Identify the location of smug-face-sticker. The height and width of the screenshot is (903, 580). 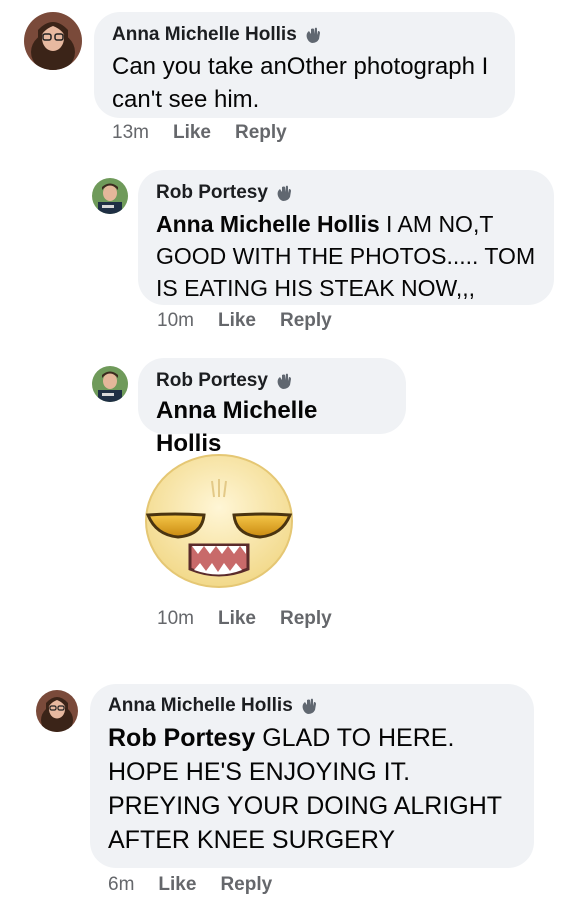
(219, 521).